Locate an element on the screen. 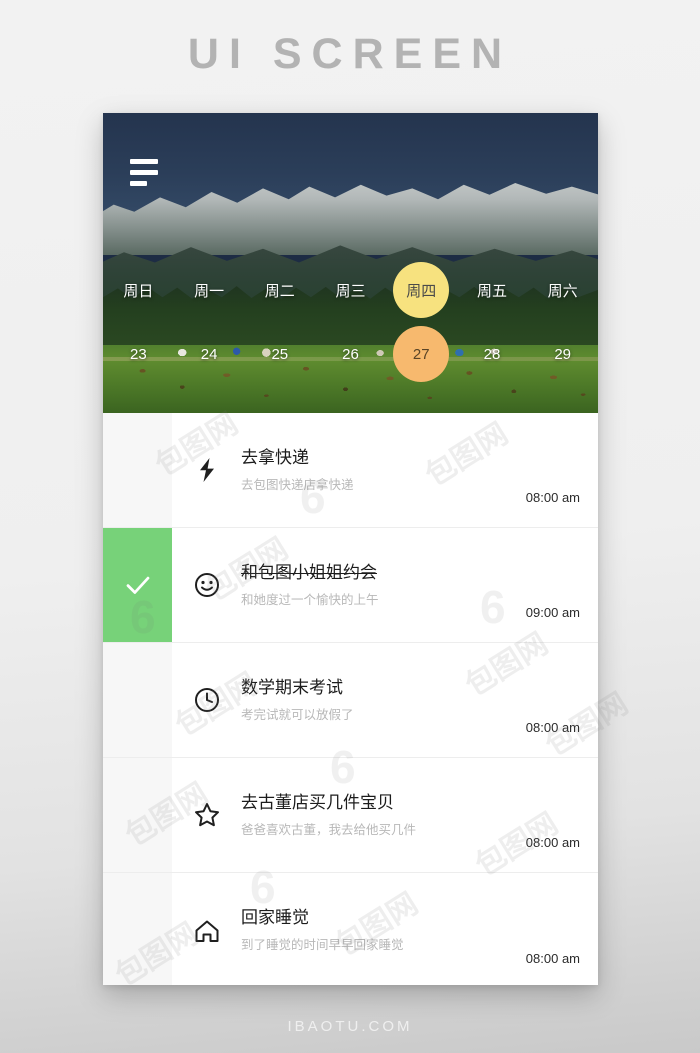 The height and width of the screenshot is (1053, 700). task-row: 和包图小姐姐约会 和她度过一个愉快的上午 09:00 am is located at coordinates (350, 585).